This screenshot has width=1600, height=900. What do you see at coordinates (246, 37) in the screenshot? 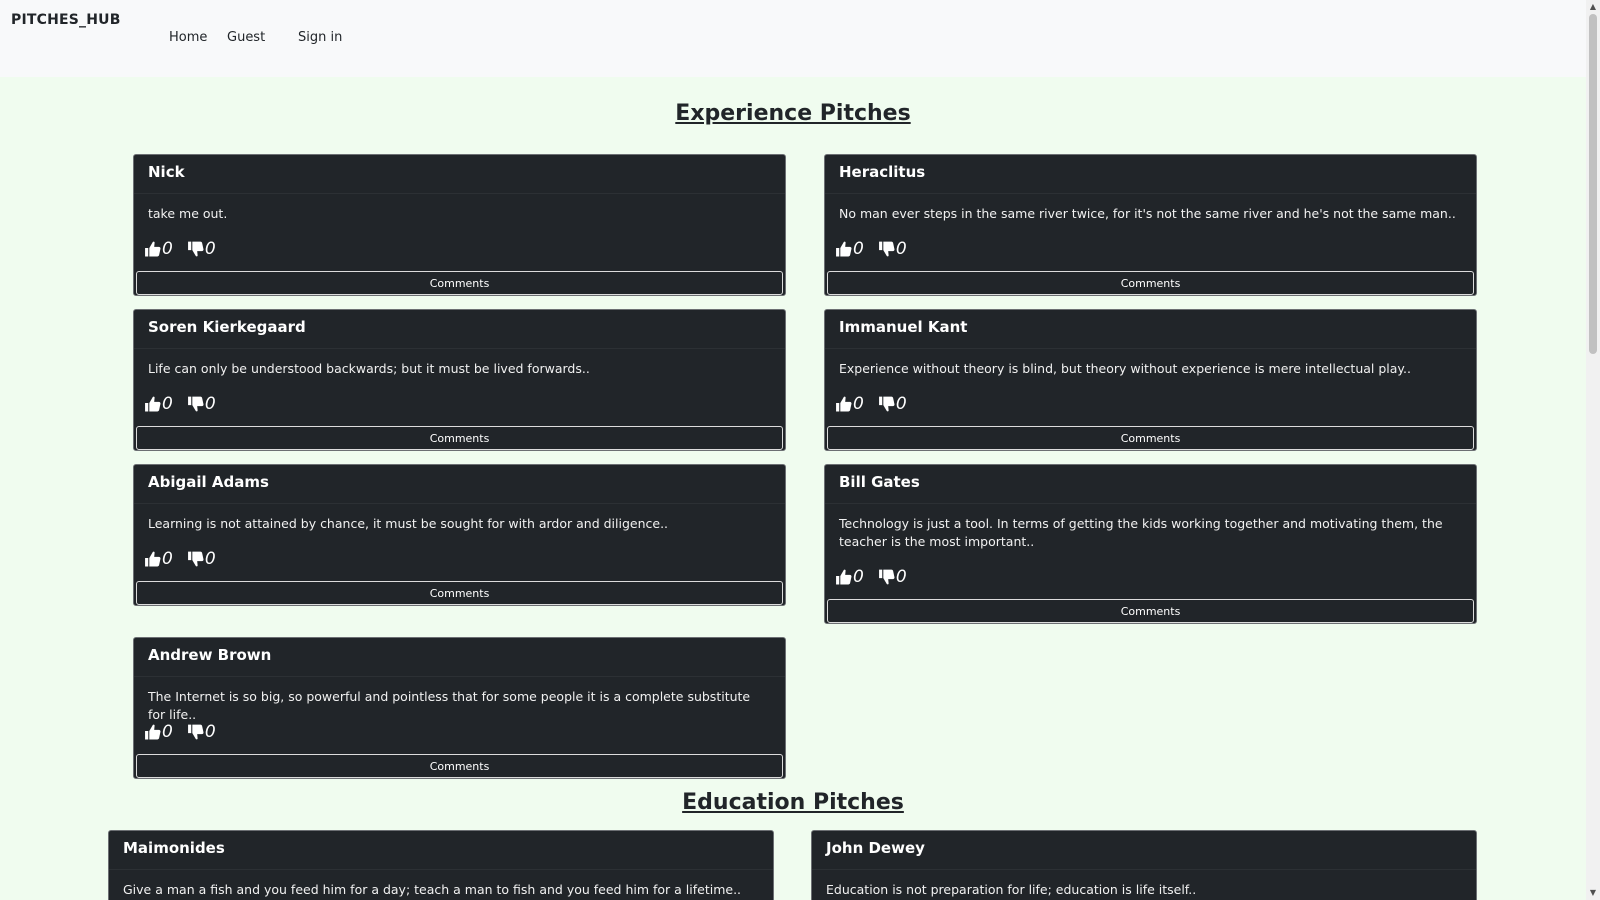
I see `nav-link-guest: Guest` at bounding box center [246, 37].